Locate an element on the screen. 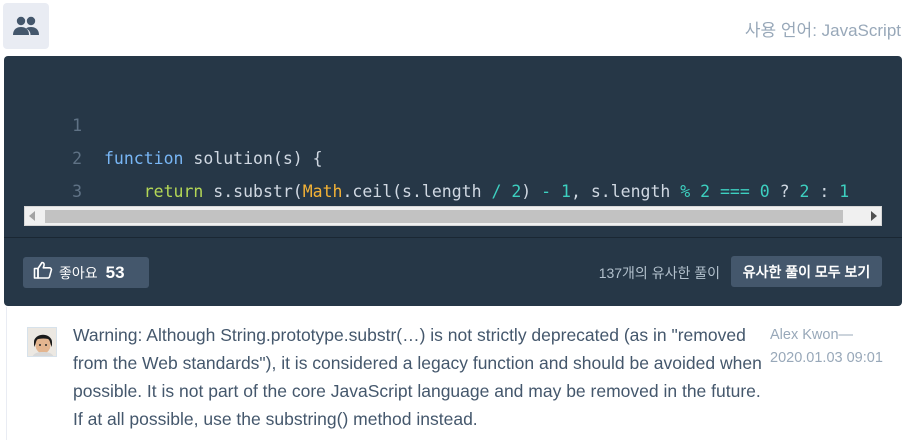  code-line: 4 is located at coordinates (34, 191).